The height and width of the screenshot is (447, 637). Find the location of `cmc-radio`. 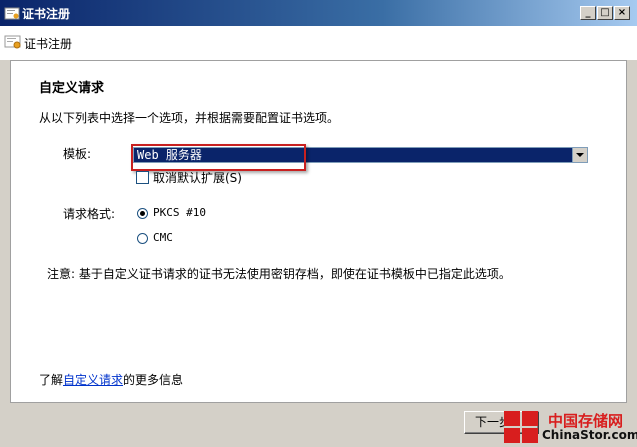

cmc-radio is located at coordinates (142, 238).